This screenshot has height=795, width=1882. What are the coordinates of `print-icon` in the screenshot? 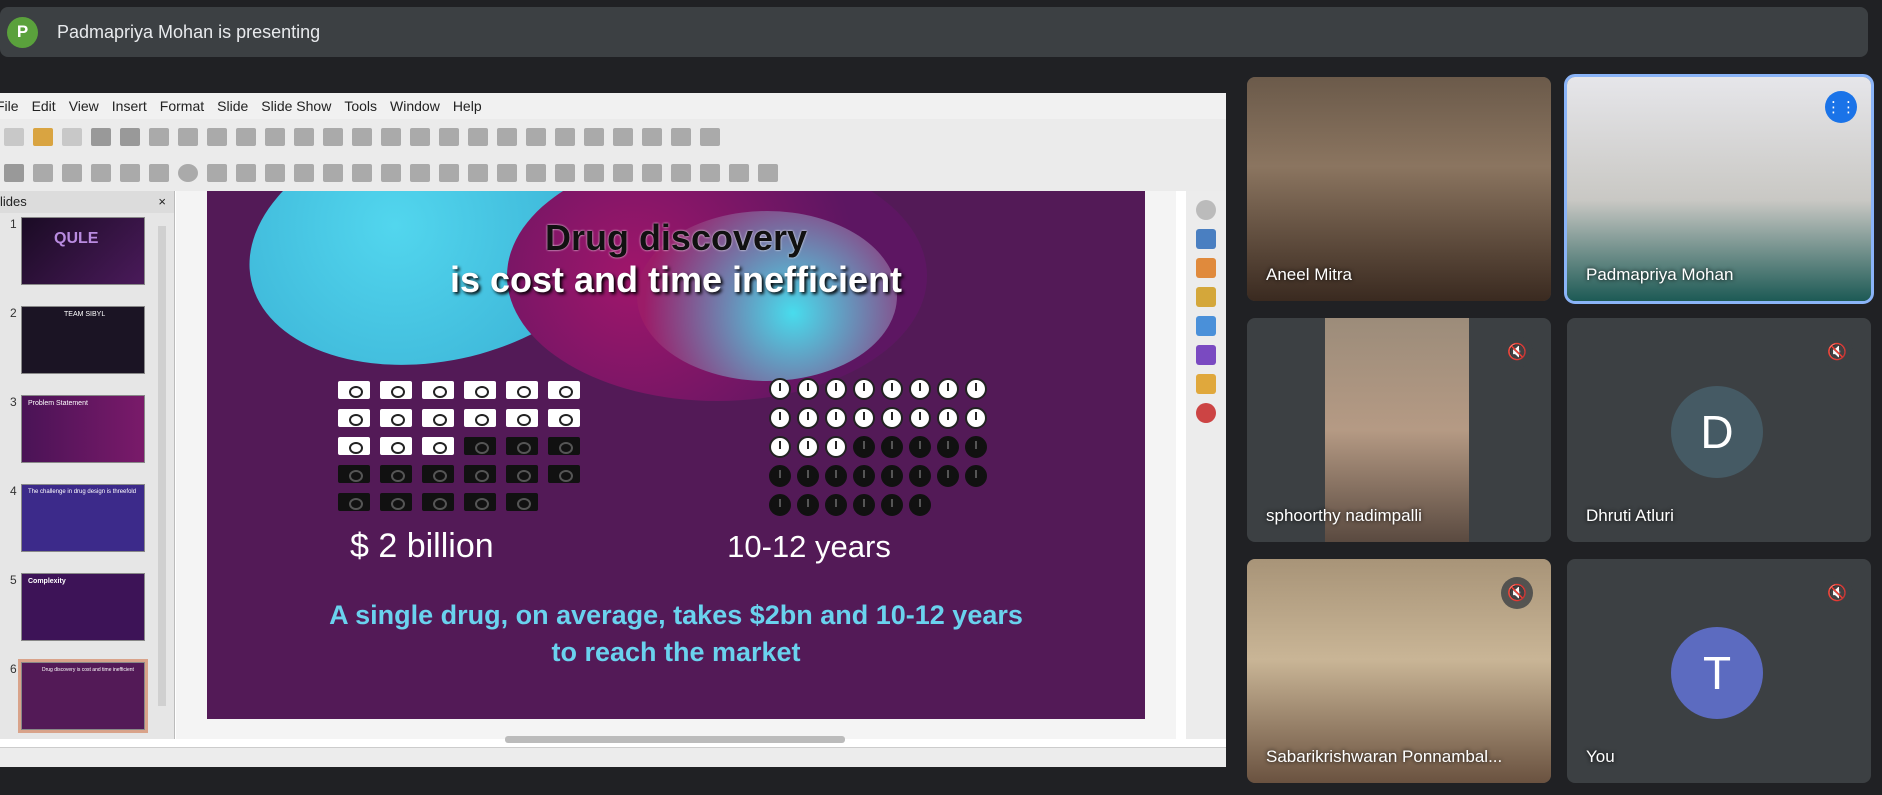 It's located at (130, 137).